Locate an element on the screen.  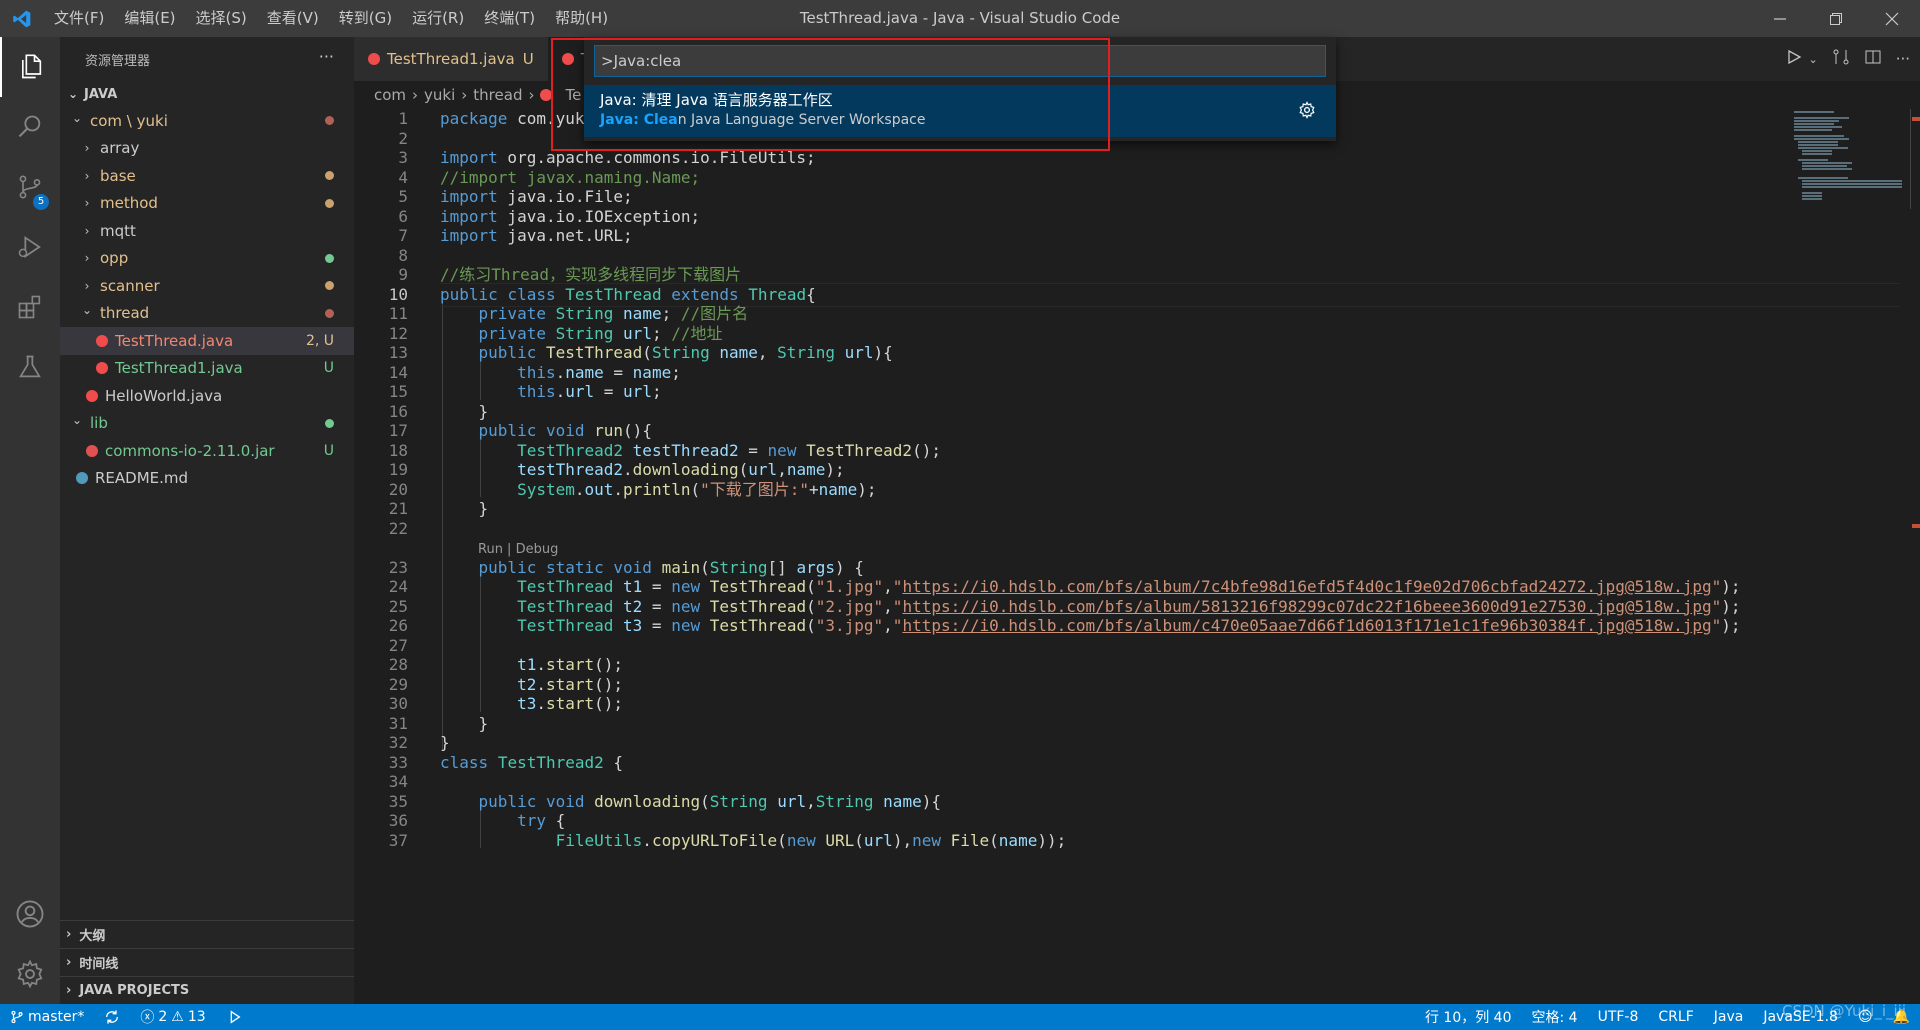
menu-item: 终端(T) is located at coordinates (509, 18).